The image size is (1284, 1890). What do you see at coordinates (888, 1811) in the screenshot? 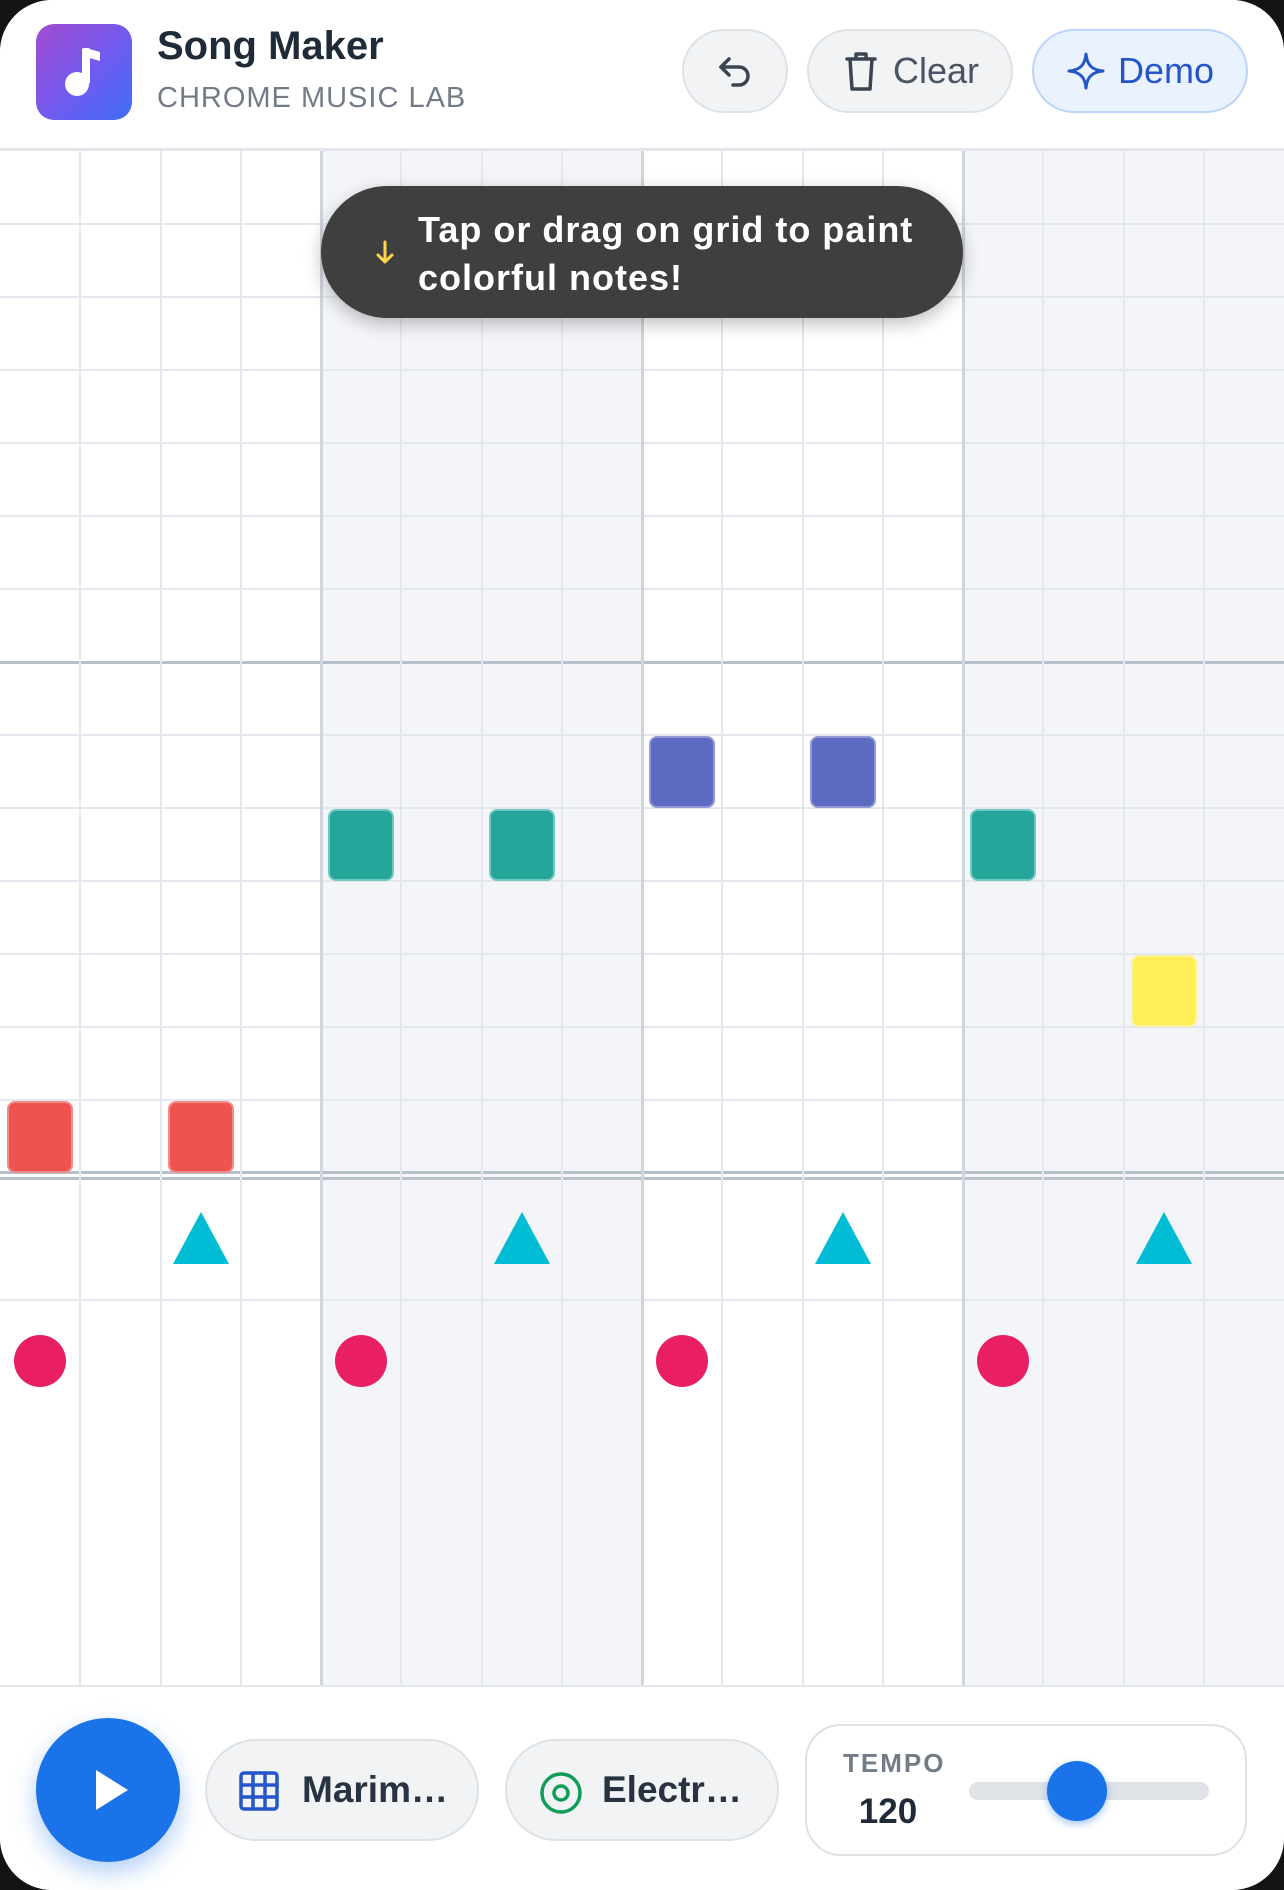
I see `tempo-value: 120` at bounding box center [888, 1811].